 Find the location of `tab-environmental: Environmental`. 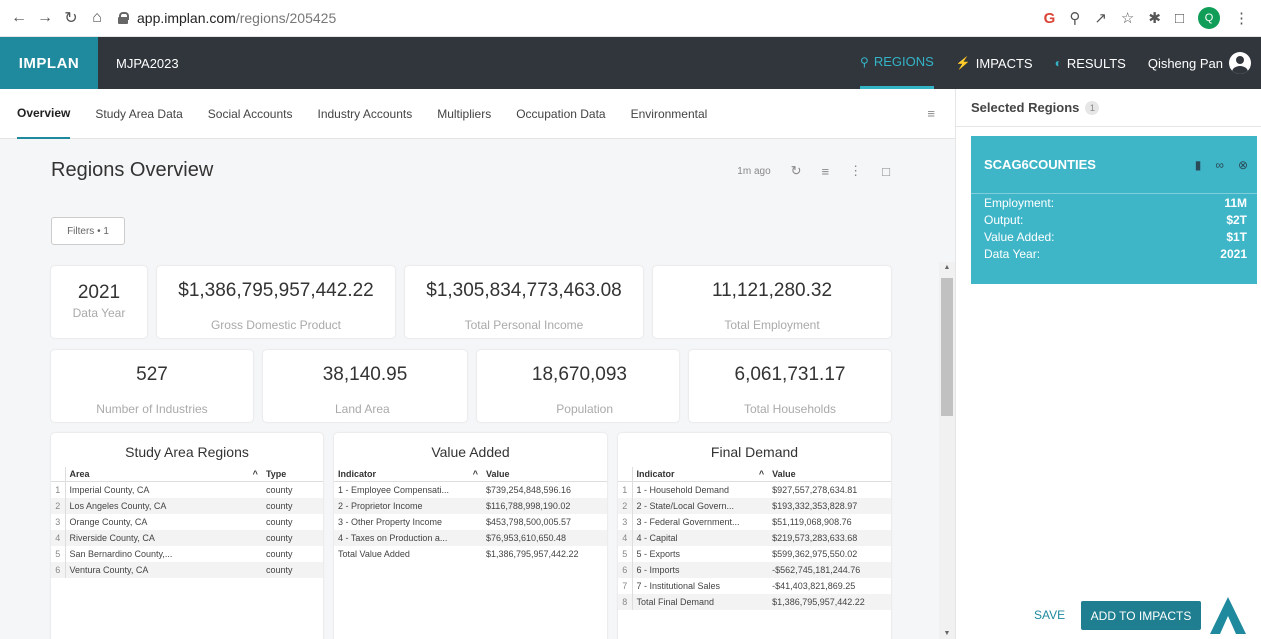

tab-environmental: Environmental is located at coordinates (669, 114).